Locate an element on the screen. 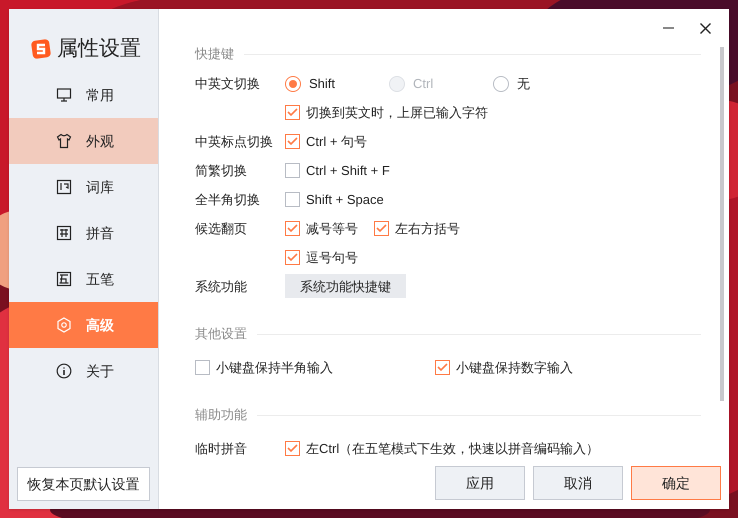 The height and width of the screenshot is (518, 738). book-icon is located at coordinates (64, 187).